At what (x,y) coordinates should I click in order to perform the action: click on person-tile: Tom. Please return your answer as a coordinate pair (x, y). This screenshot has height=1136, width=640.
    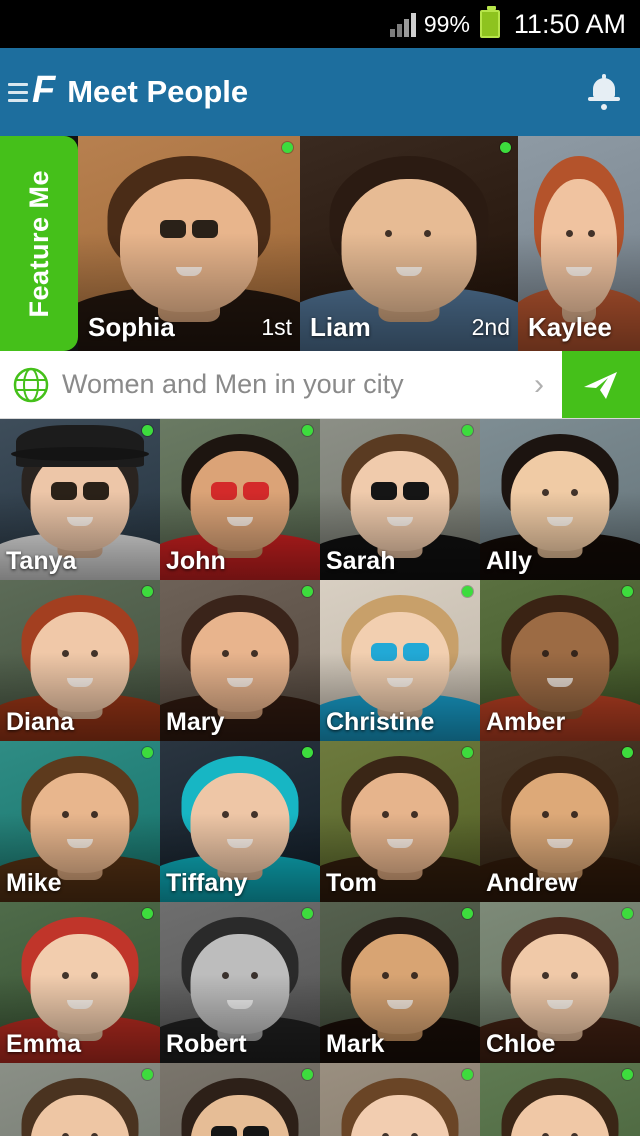
    Looking at the image, I should click on (400, 821).